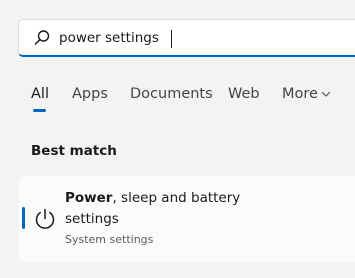  What do you see at coordinates (159, 38) in the screenshot?
I see `search-input` at bounding box center [159, 38].